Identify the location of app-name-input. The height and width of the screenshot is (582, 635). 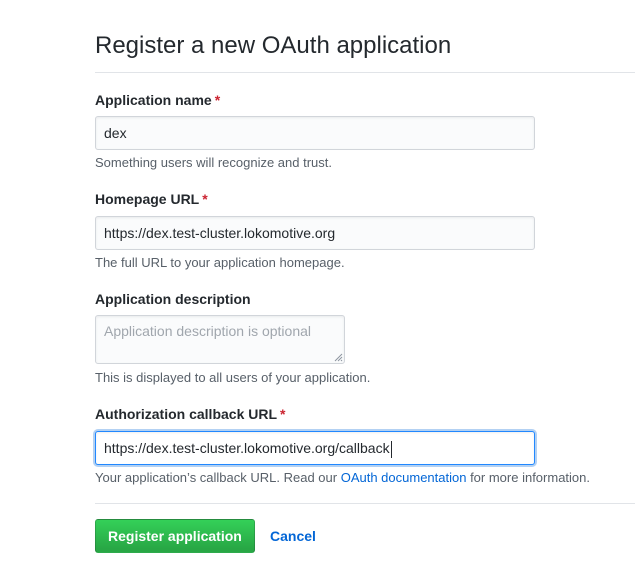
(315, 133).